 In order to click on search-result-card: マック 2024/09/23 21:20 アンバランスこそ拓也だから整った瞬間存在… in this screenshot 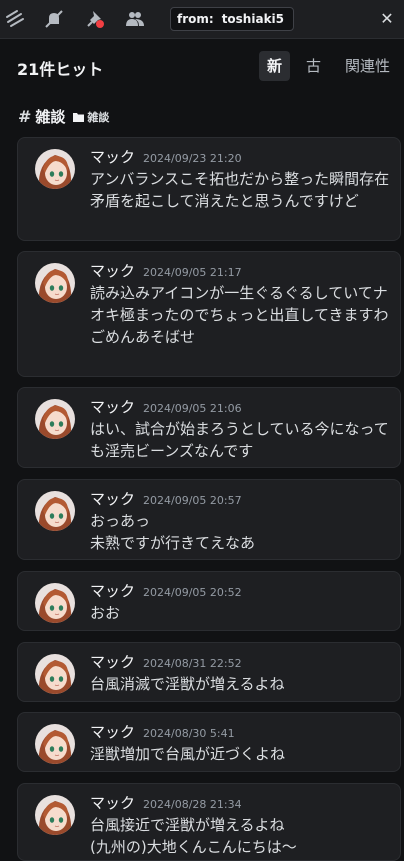, I will do `click(209, 189)`.